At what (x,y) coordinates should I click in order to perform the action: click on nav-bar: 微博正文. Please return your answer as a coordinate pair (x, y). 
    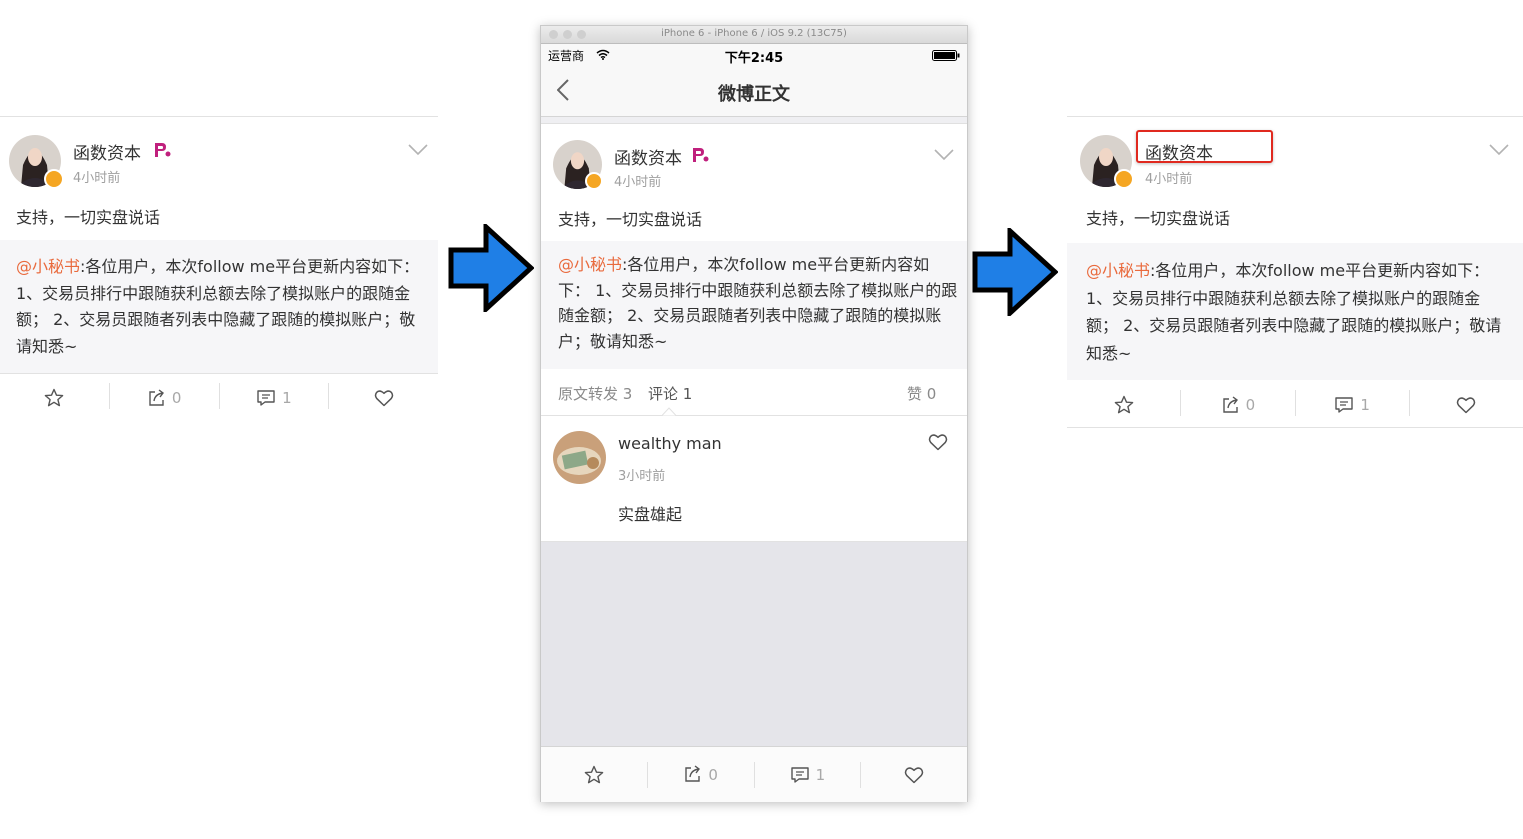
    Looking at the image, I should click on (754, 91).